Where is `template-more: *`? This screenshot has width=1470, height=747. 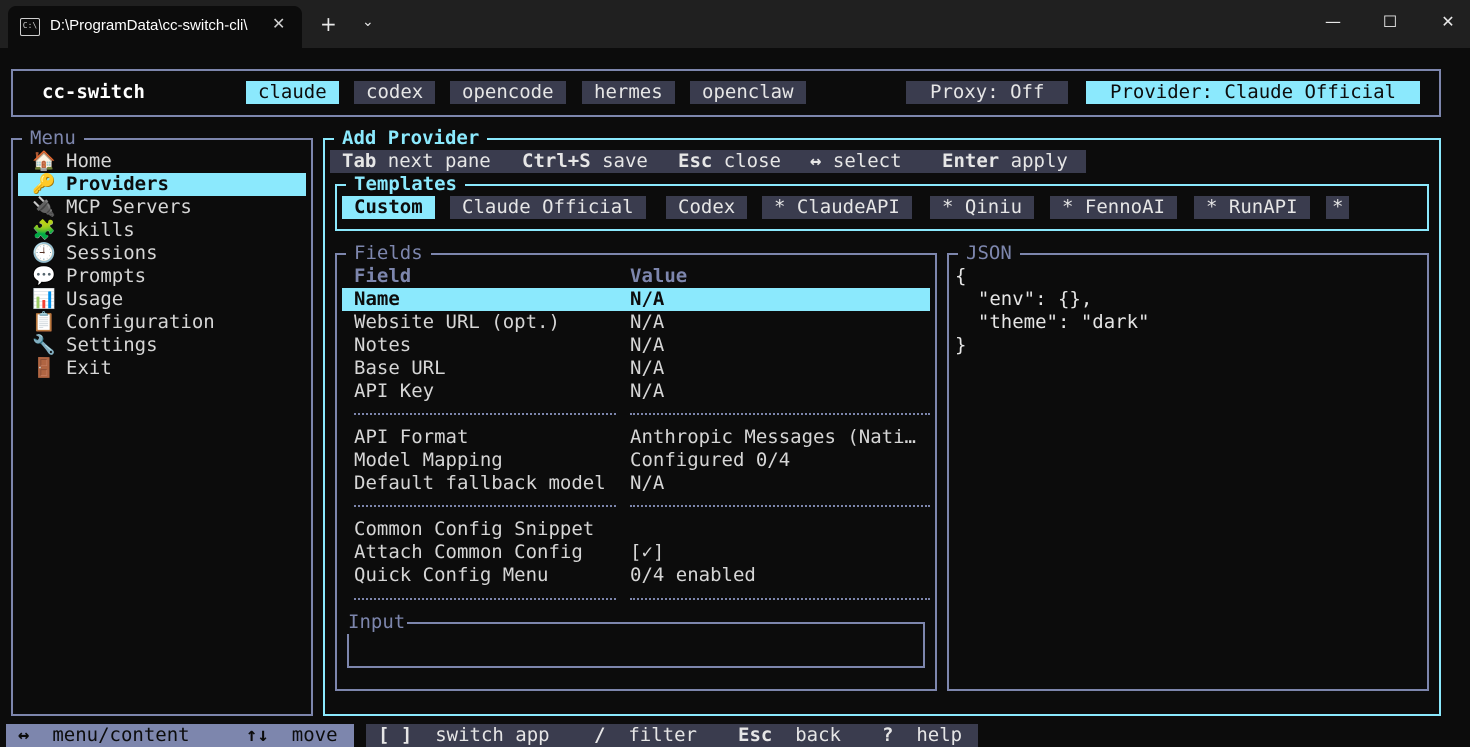 template-more: * is located at coordinates (1338, 207).